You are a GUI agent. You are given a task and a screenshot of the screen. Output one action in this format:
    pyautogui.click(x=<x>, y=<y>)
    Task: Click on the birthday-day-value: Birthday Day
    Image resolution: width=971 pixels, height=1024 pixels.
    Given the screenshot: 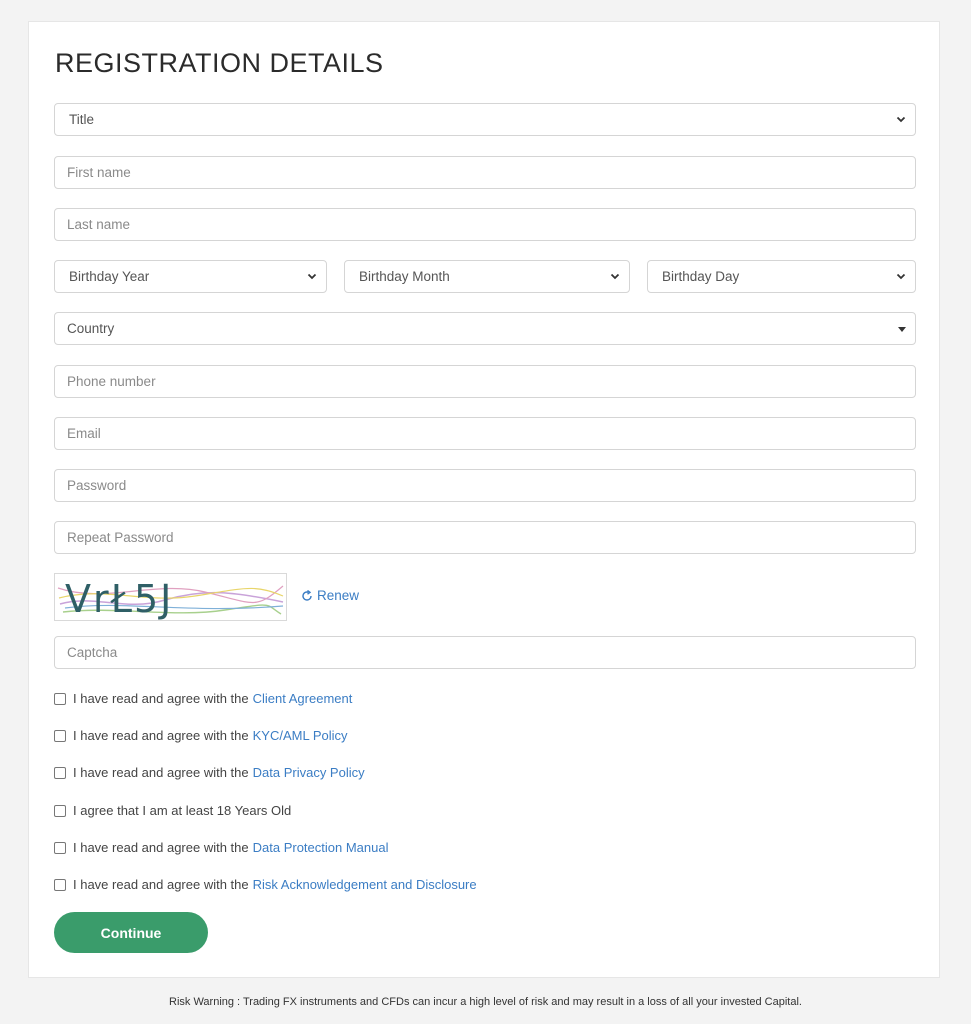 What is the action you would take?
    pyautogui.click(x=701, y=276)
    